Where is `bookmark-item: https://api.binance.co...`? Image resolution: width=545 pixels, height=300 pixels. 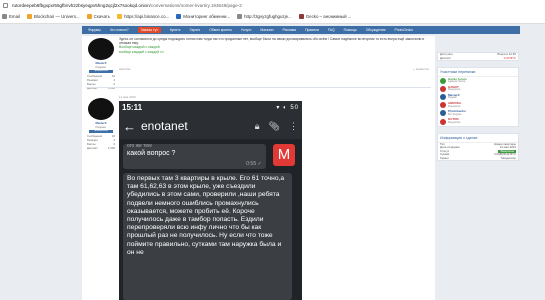
bookmark-item: https://api.binance.co... is located at coordinates (143, 16).